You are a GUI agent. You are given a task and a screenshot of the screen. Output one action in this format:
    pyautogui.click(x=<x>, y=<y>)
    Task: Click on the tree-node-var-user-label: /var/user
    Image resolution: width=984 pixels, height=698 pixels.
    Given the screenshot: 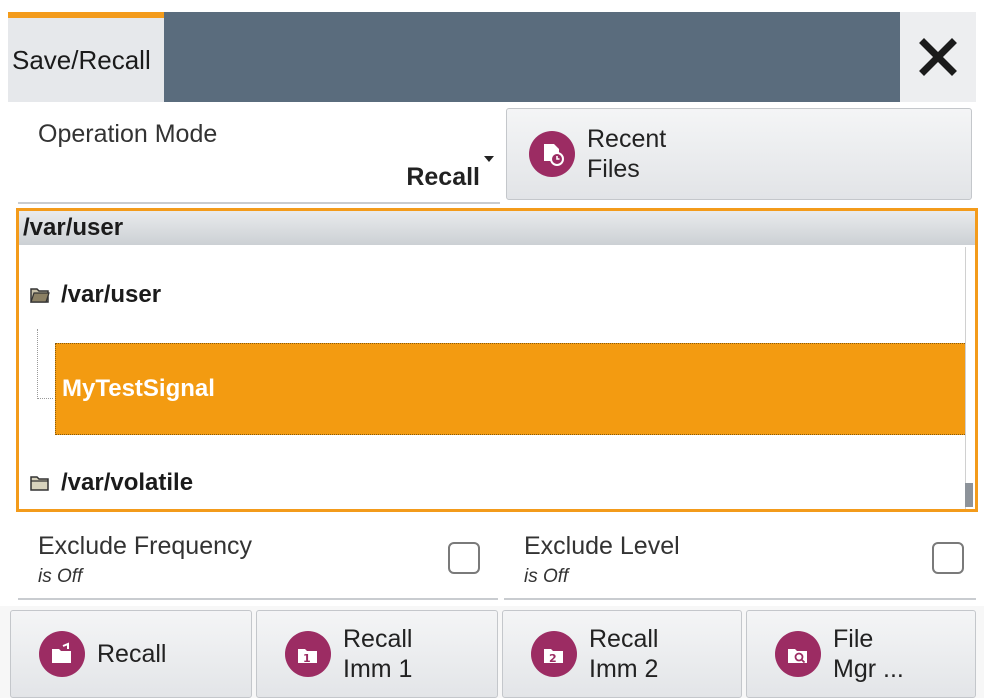 What is the action you would take?
    pyautogui.click(x=111, y=294)
    